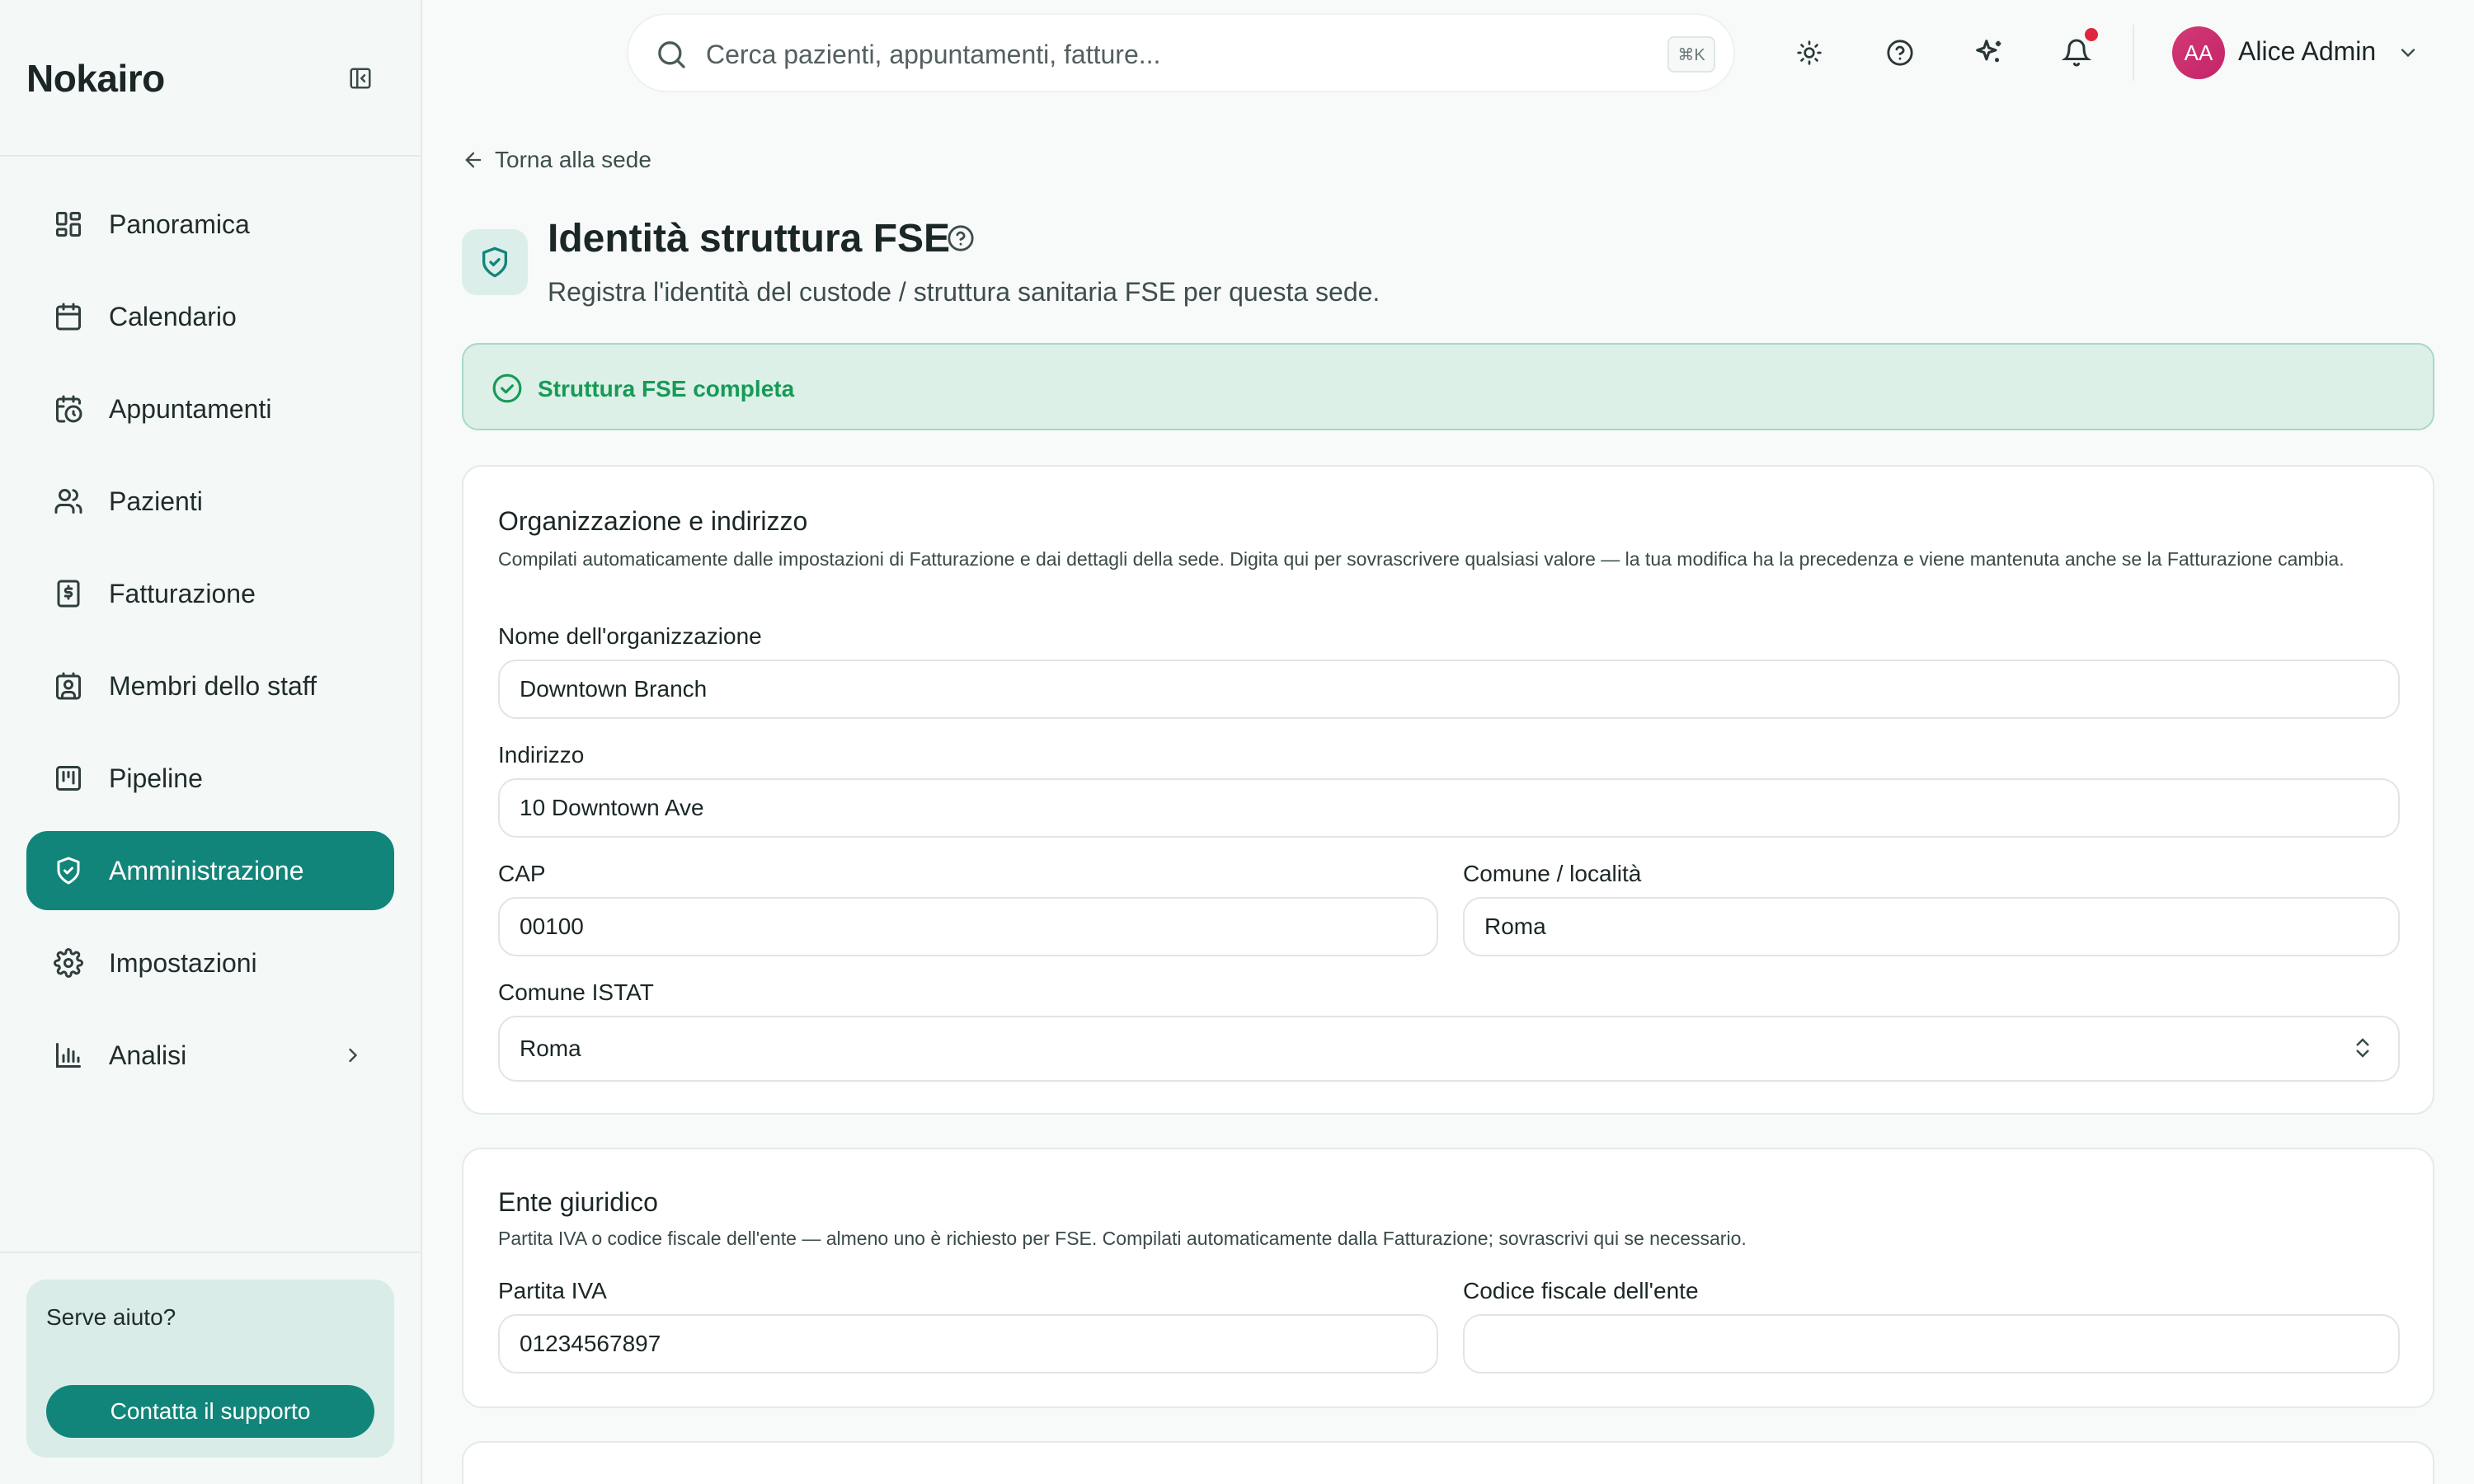 The image size is (2474, 1484). I want to click on sidebar-item-amministrazione: Amministrazione, so click(210, 870).